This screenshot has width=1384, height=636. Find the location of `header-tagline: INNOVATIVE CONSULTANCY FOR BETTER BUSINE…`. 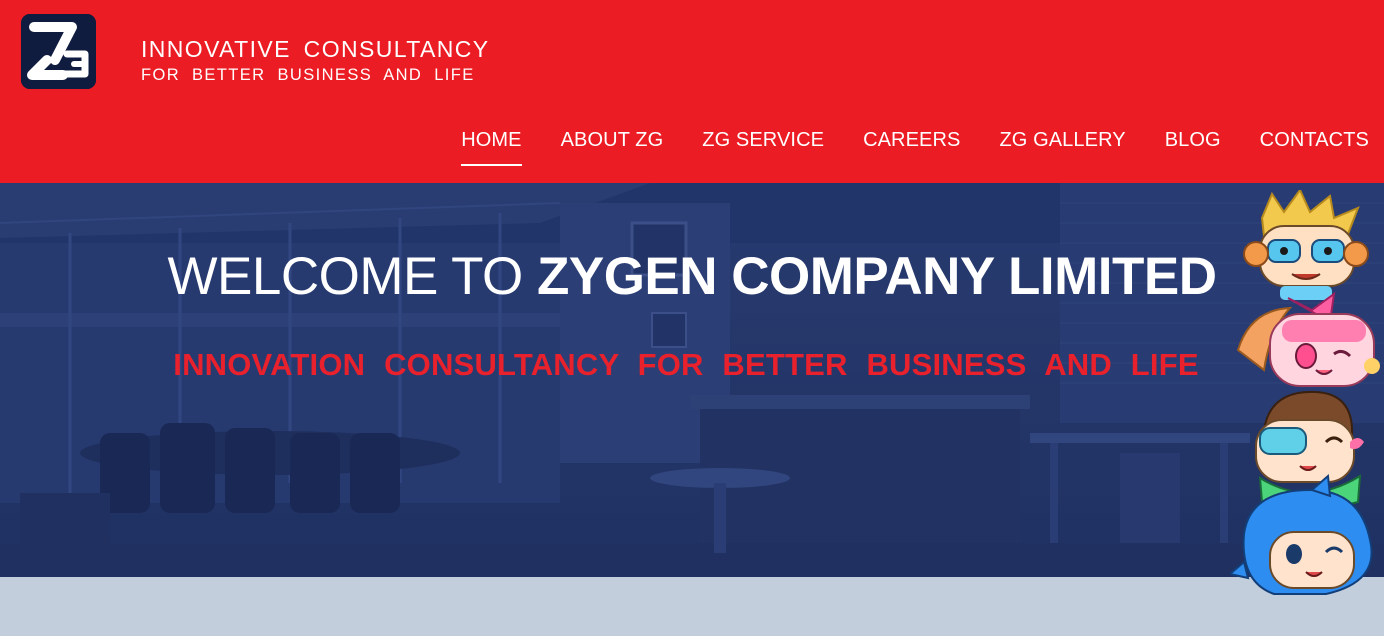

header-tagline: INNOVATIVE CONSULTANCY FOR BETTER BUSINE… is located at coordinates (315, 61).